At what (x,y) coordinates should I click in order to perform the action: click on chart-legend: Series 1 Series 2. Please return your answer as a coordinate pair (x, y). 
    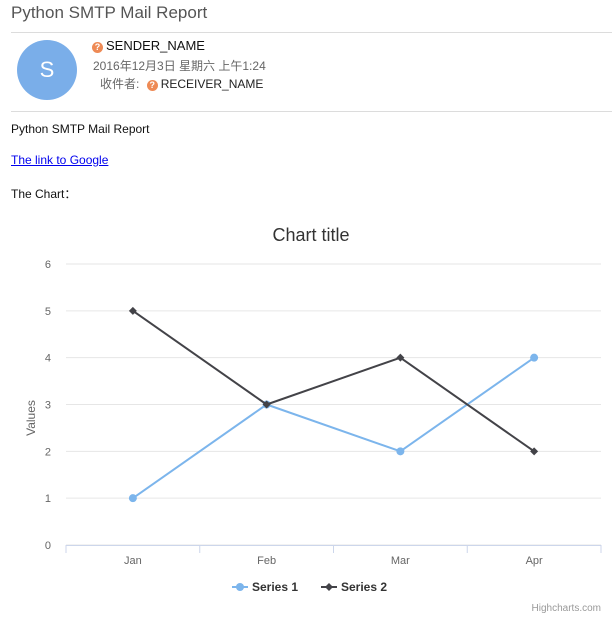
    Looking at the image, I should click on (309, 587).